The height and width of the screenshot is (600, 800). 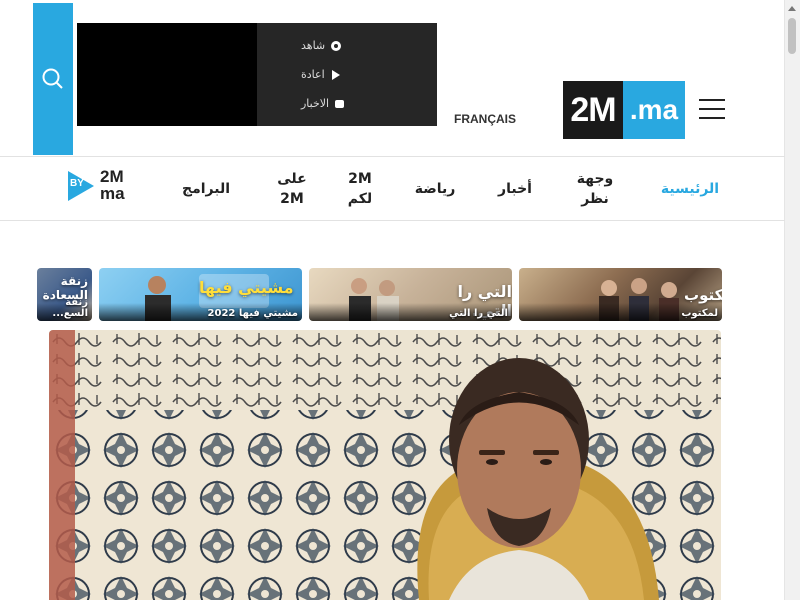 What do you see at coordinates (292, 188) in the screenshot?
I see `nav-item-ala-2m: على 2M` at bounding box center [292, 188].